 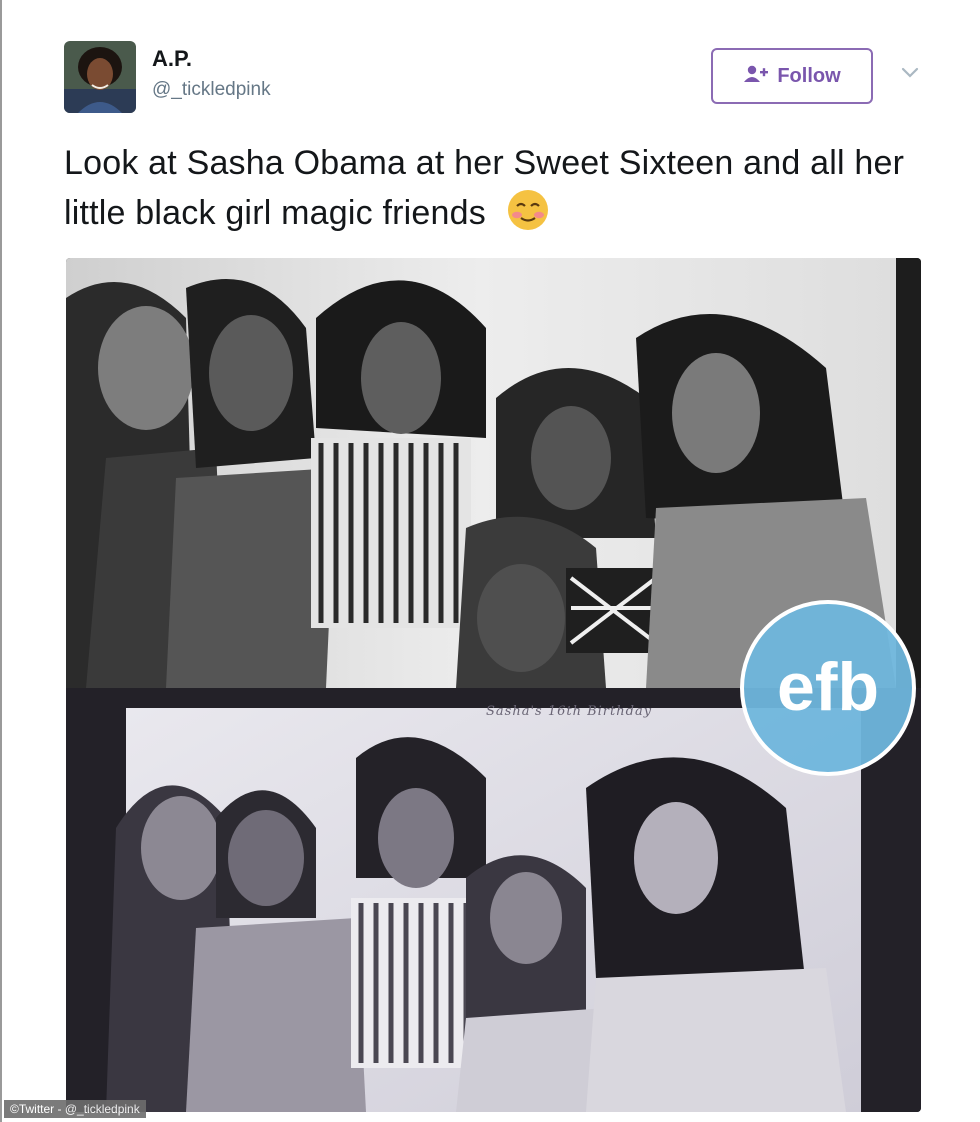 What do you see at coordinates (75, 1109) in the screenshot?
I see `photo-credit: ©Twitter - @_tickledpink` at bounding box center [75, 1109].